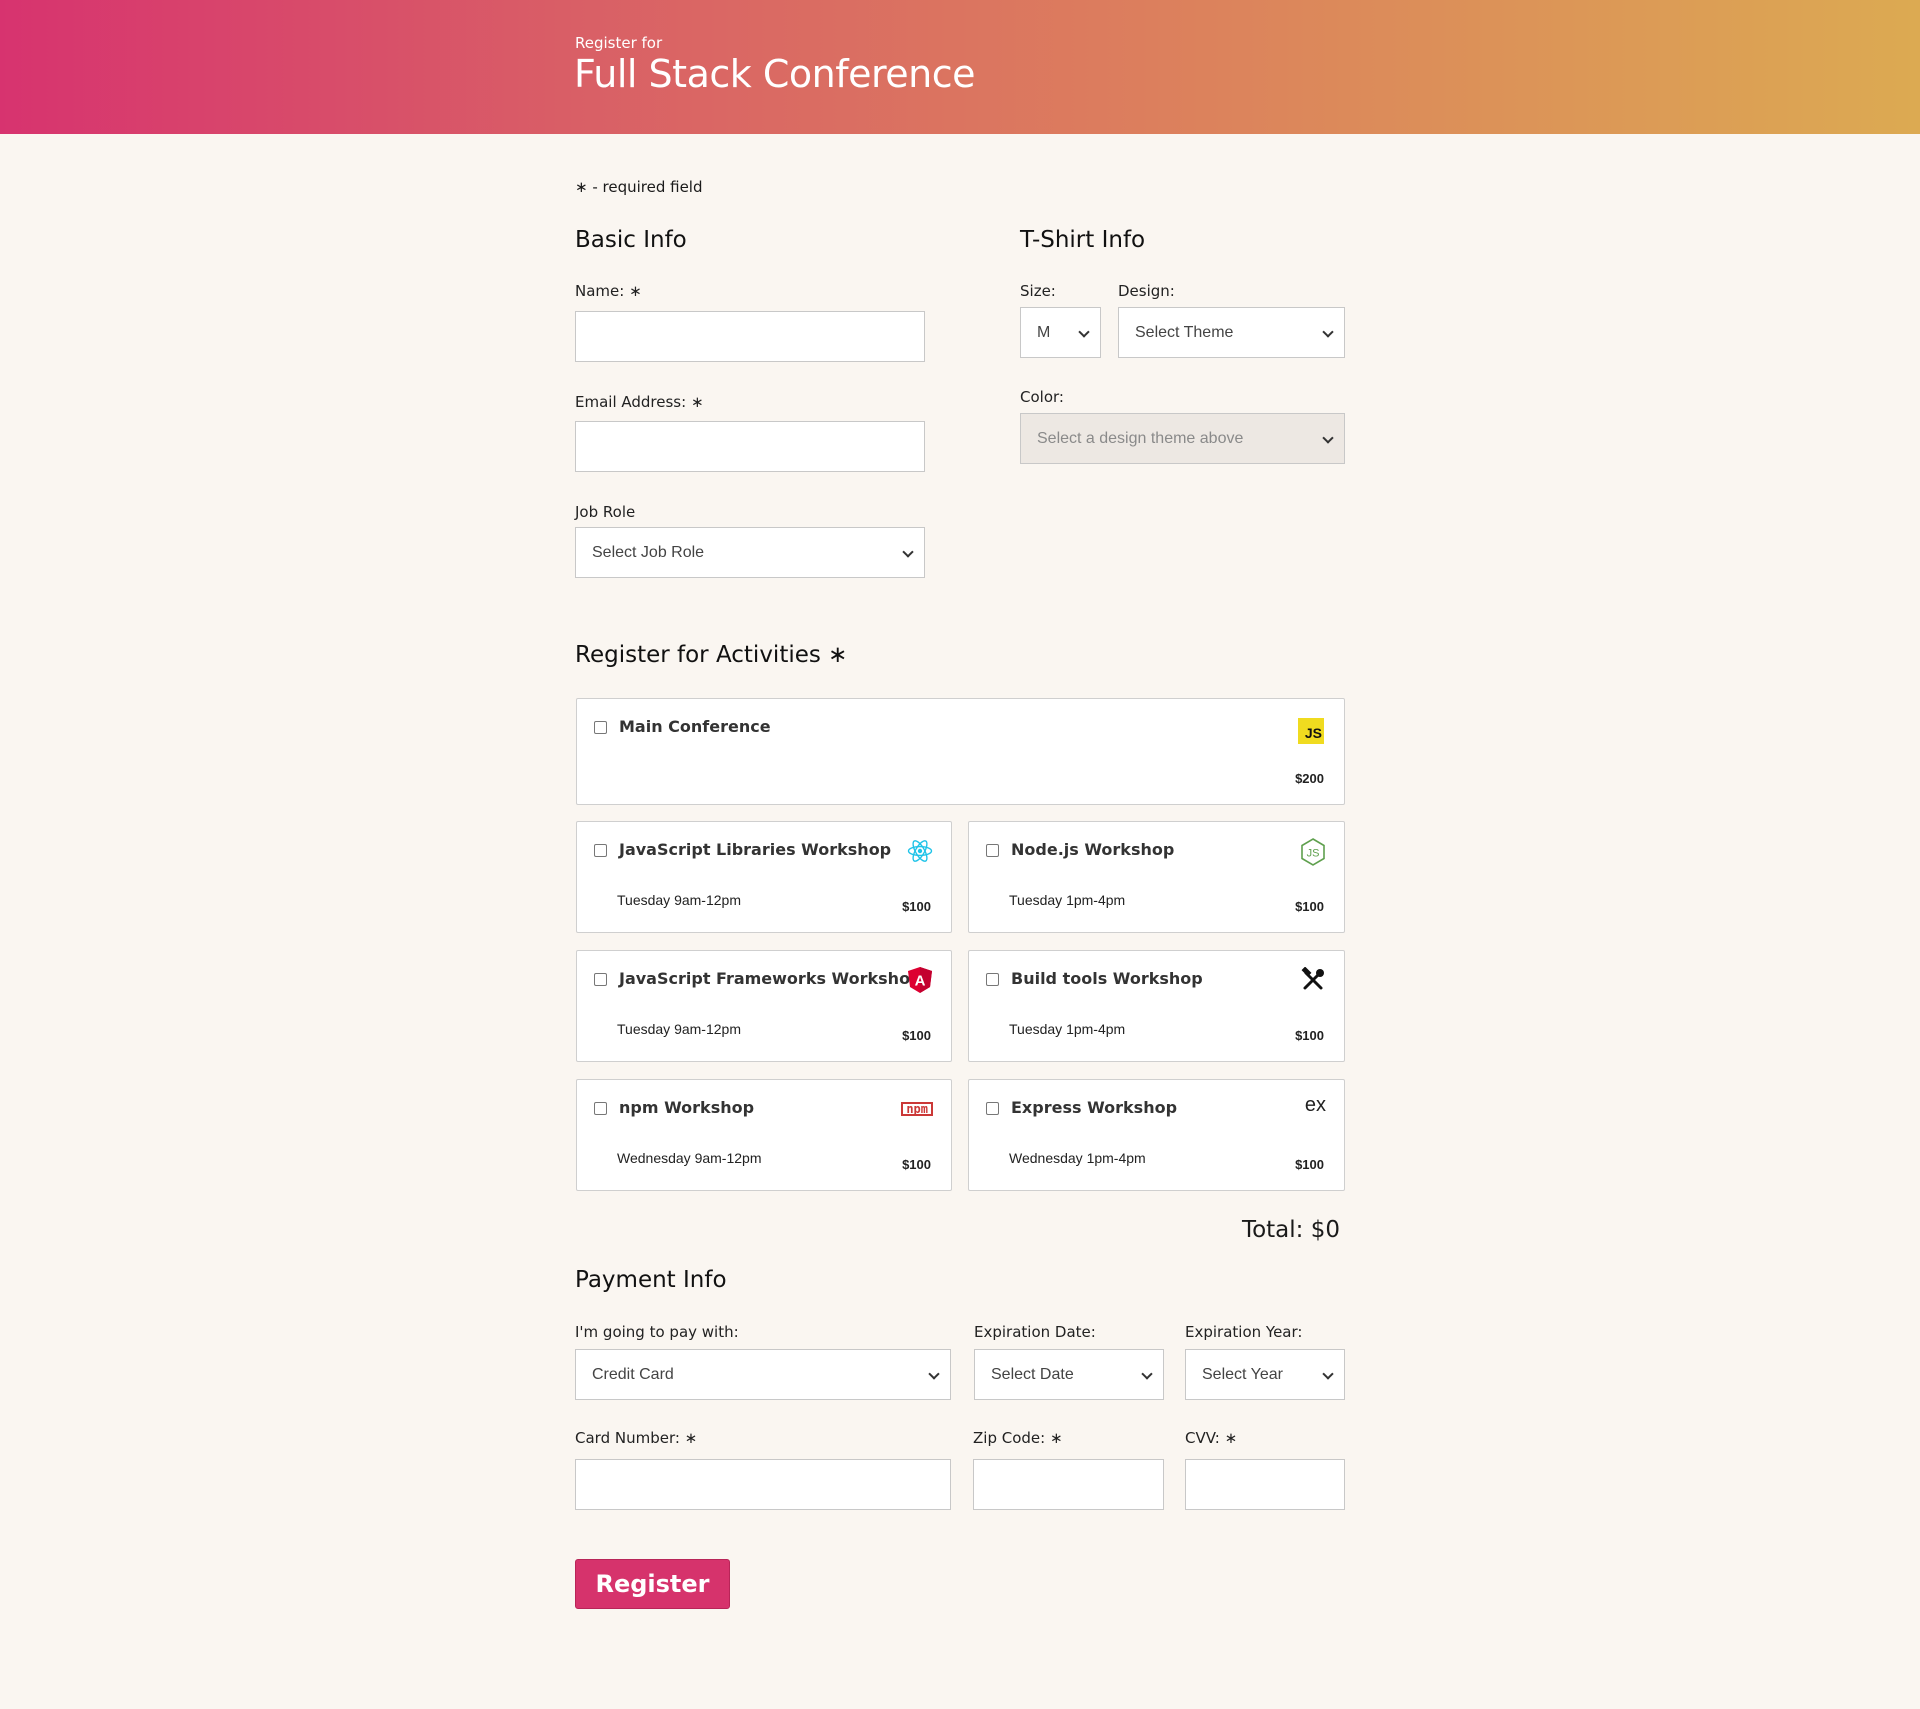 Image resolution: width=1920 pixels, height=1709 pixels. I want to click on activity-price: $200, so click(1309, 778).